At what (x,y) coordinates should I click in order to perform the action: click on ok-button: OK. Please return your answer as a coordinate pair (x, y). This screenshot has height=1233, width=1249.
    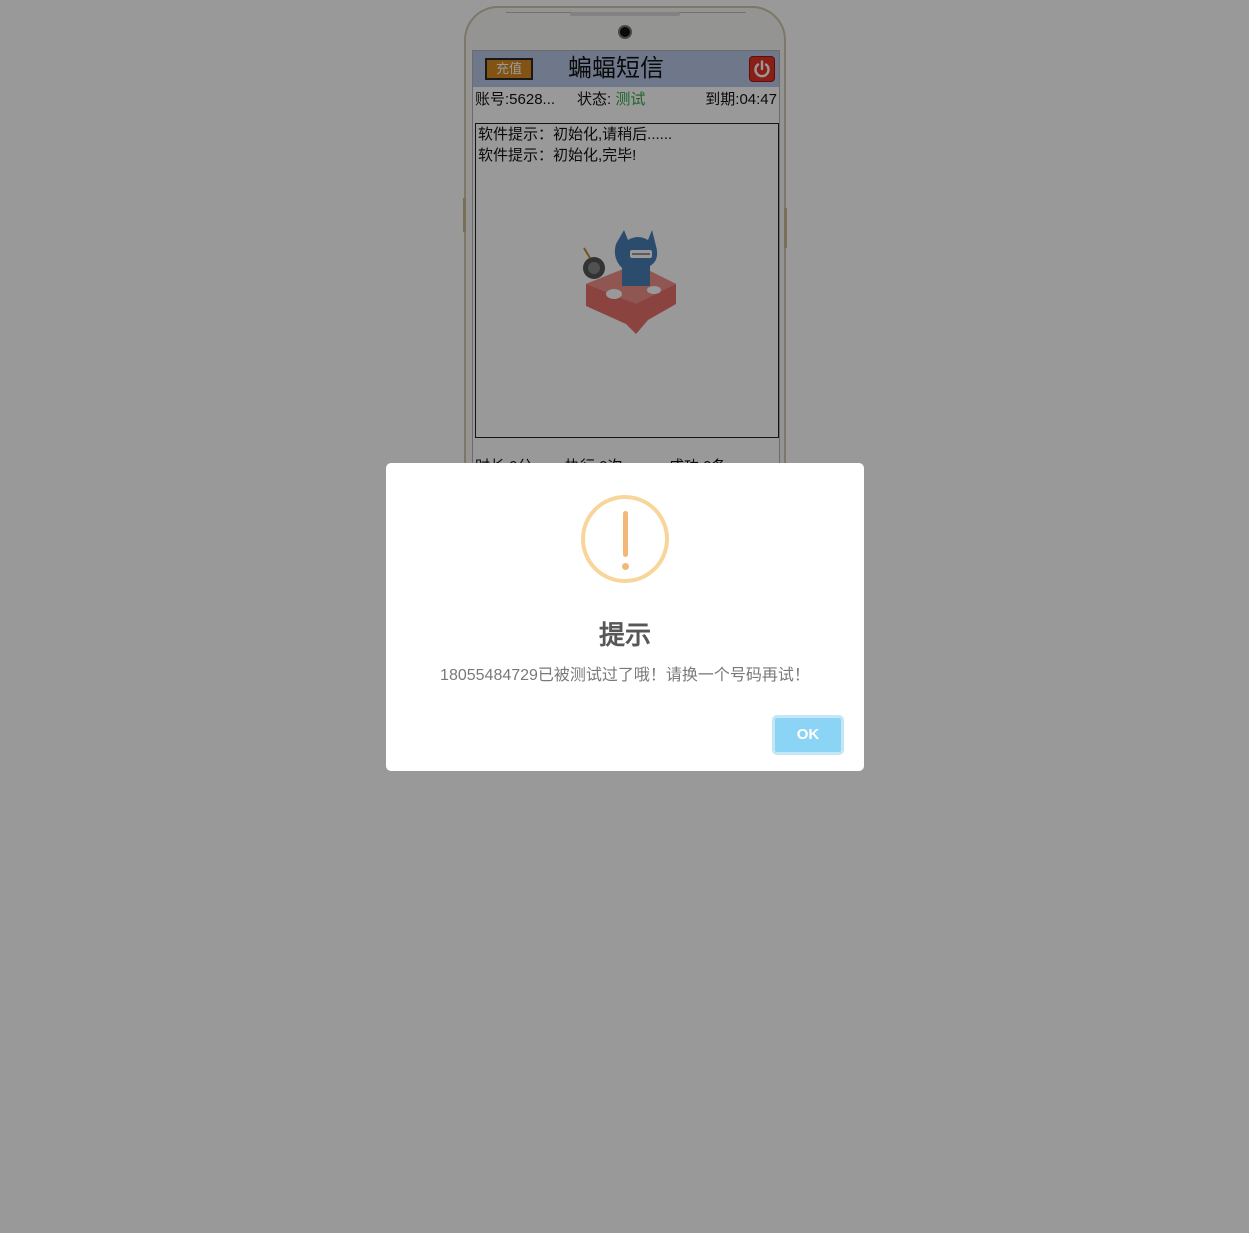
    Looking at the image, I should click on (808, 735).